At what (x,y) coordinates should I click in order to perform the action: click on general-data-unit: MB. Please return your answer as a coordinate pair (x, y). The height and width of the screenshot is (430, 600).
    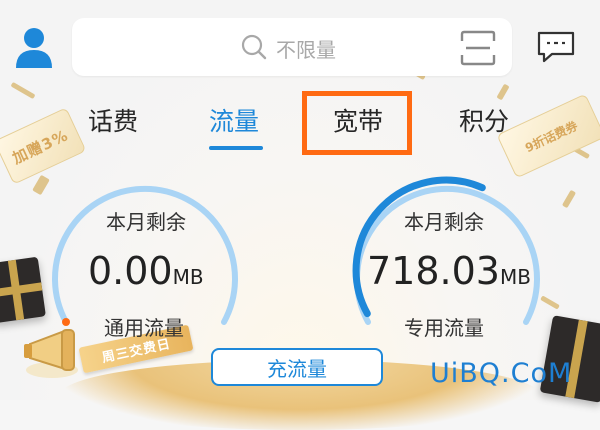
    Looking at the image, I should click on (188, 277).